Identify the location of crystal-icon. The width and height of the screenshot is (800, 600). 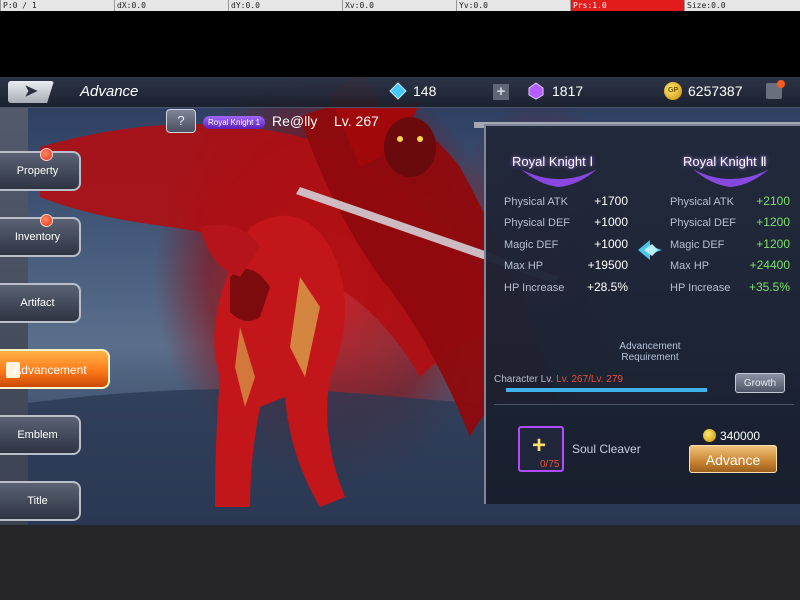
(536, 91).